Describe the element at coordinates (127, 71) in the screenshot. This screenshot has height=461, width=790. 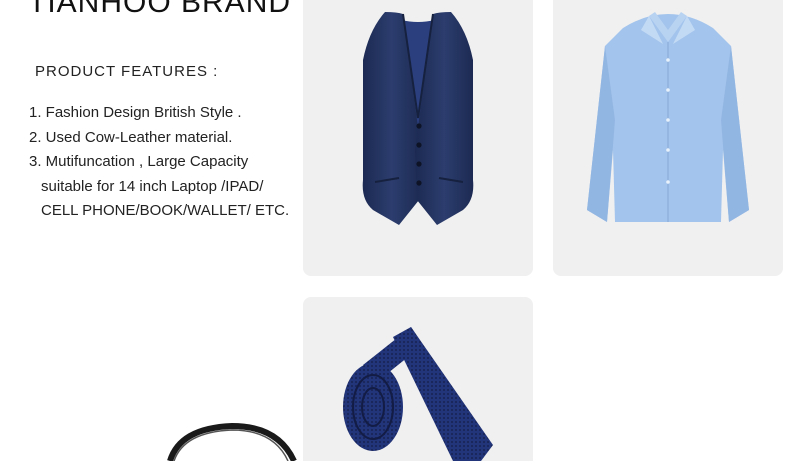
I see `features-heading: PRODUCT FEATURES :` at that location.